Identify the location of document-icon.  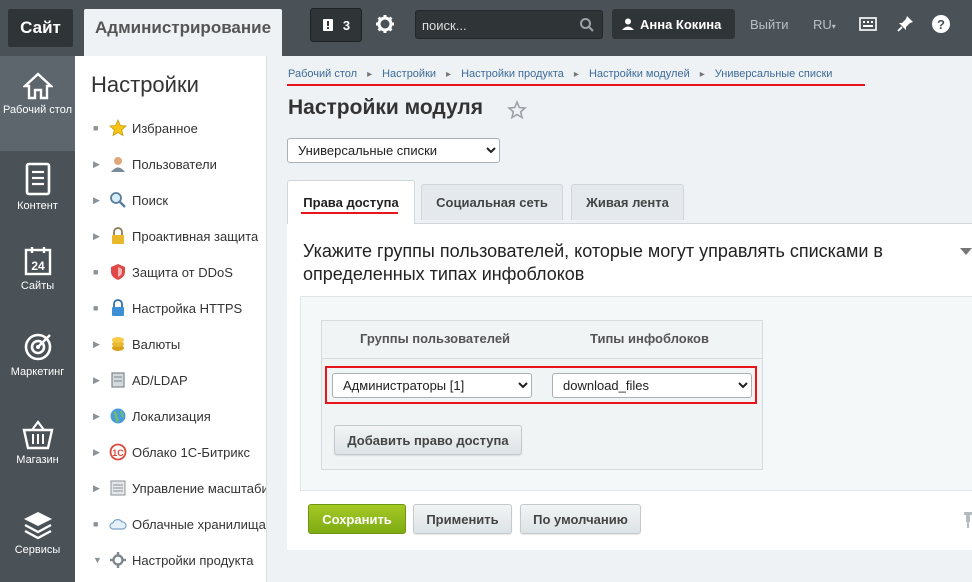
(37, 179).